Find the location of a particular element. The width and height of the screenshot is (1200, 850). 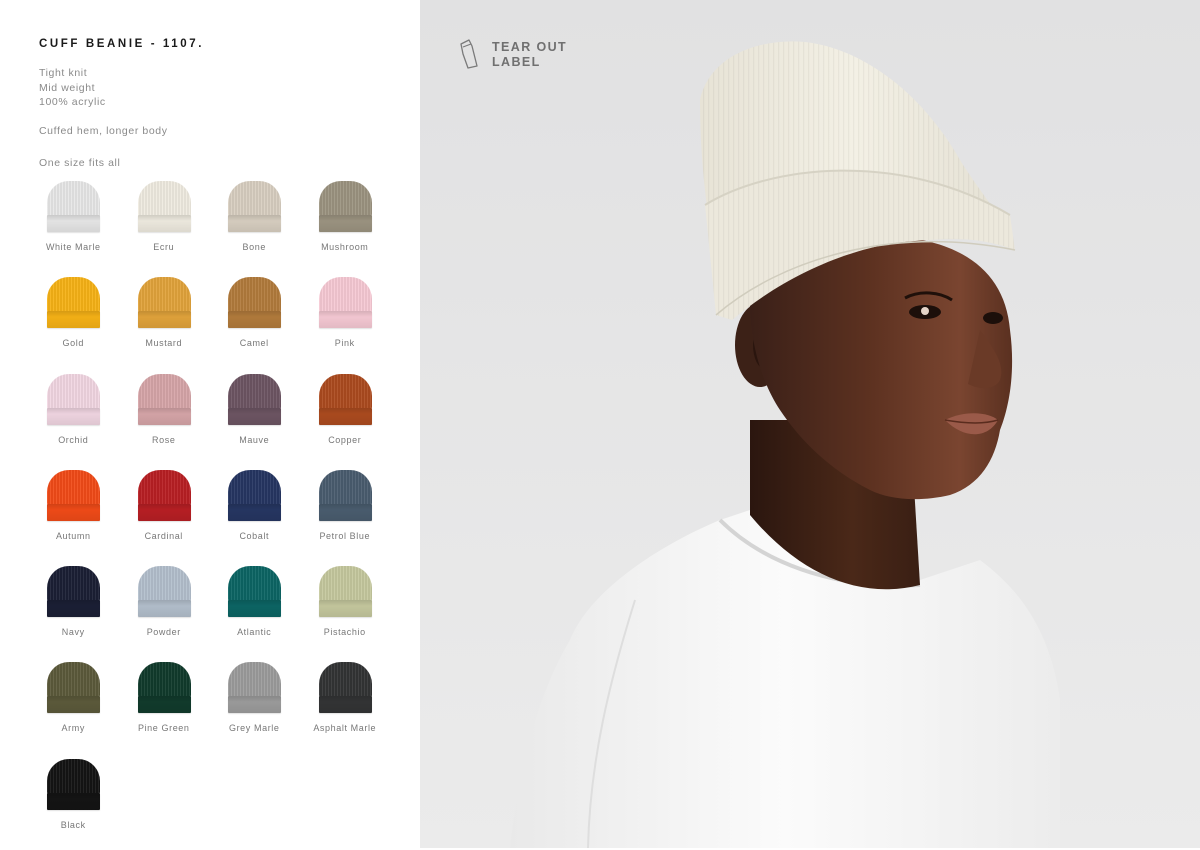

color-swatch: Navy is located at coordinates (73, 609).